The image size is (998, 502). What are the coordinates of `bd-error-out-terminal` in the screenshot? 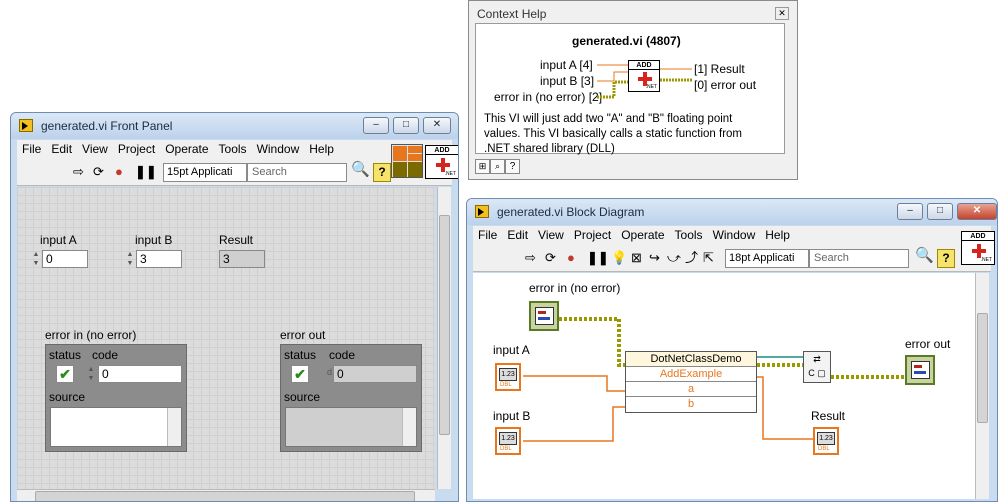 It's located at (920, 370).